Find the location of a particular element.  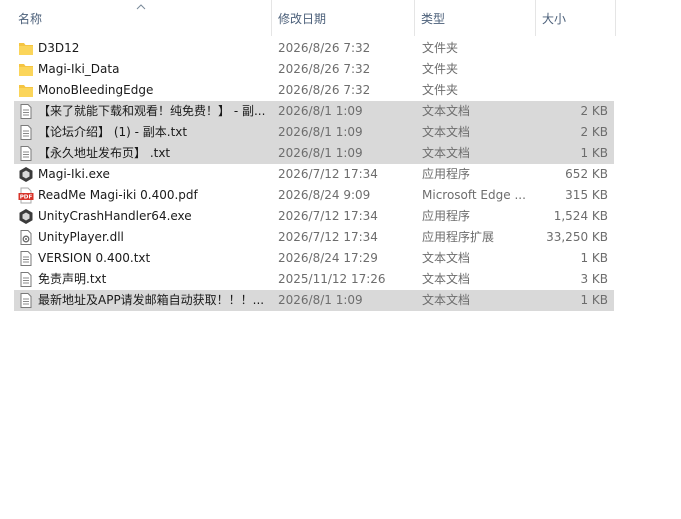

file-name: MonoBleedingEdge is located at coordinates (96, 90).